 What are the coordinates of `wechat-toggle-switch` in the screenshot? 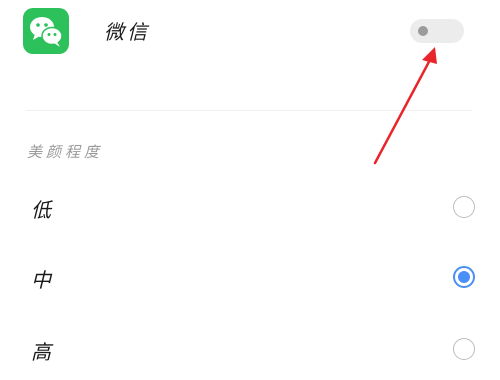 It's located at (437, 31).